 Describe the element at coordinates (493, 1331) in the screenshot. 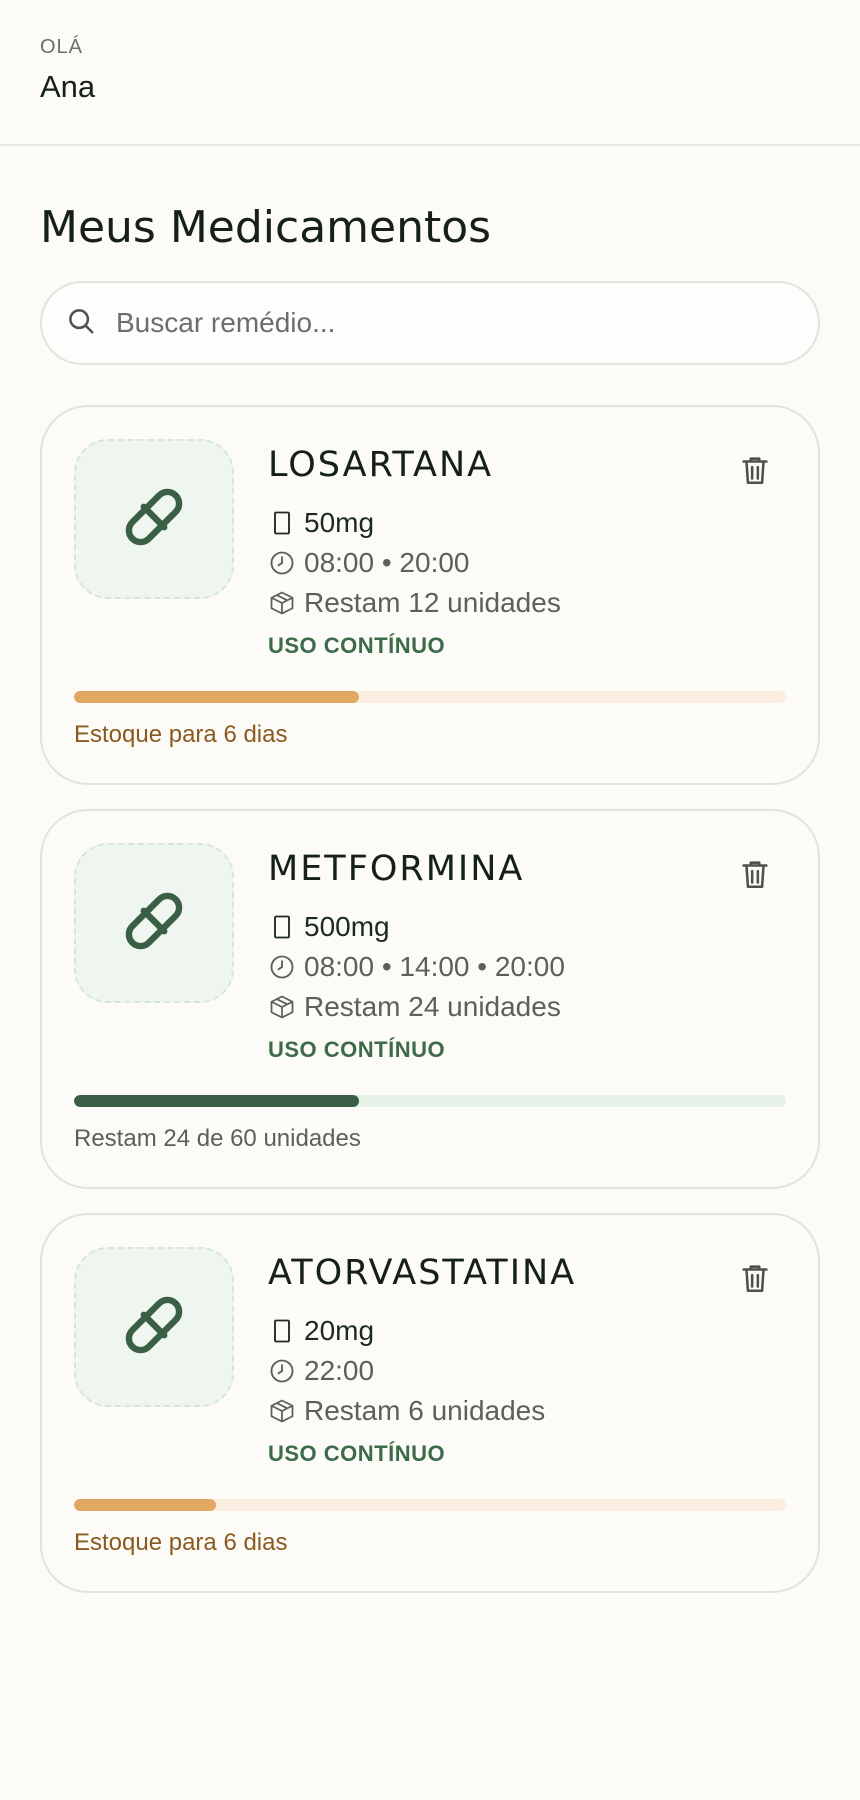

I see `dose-row: 20mg` at that location.